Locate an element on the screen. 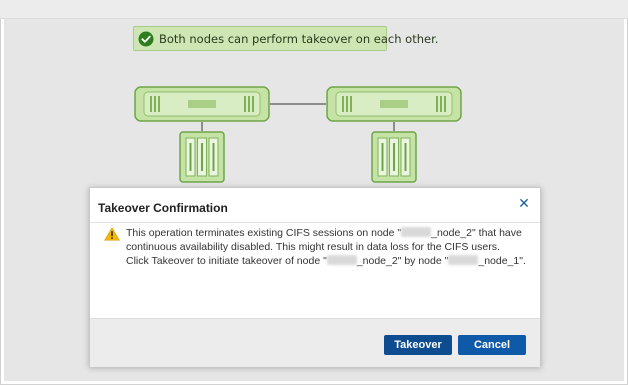 This screenshot has width=628, height=385. dialog-title: Takeover Confirmation is located at coordinates (163, 208).